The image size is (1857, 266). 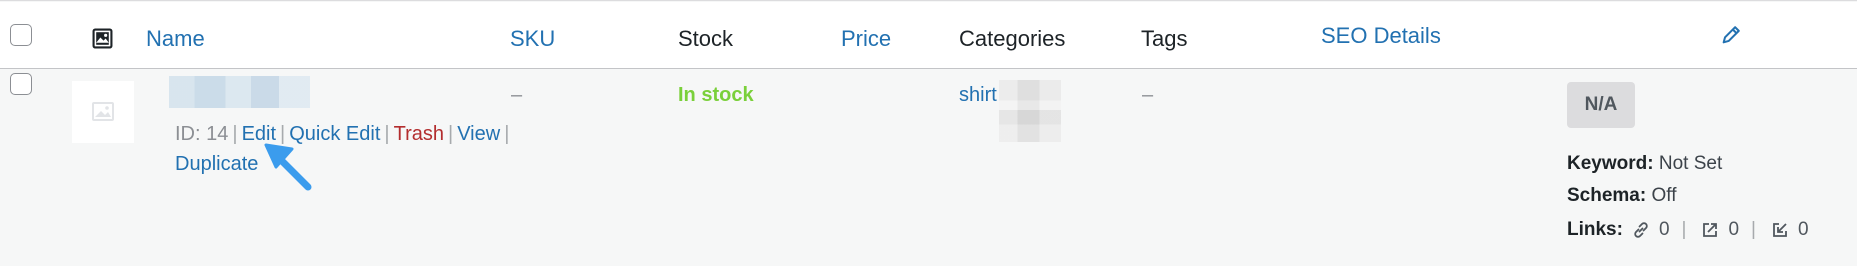 I want to click on trash-link: Trash, so click(x=419, y=134).